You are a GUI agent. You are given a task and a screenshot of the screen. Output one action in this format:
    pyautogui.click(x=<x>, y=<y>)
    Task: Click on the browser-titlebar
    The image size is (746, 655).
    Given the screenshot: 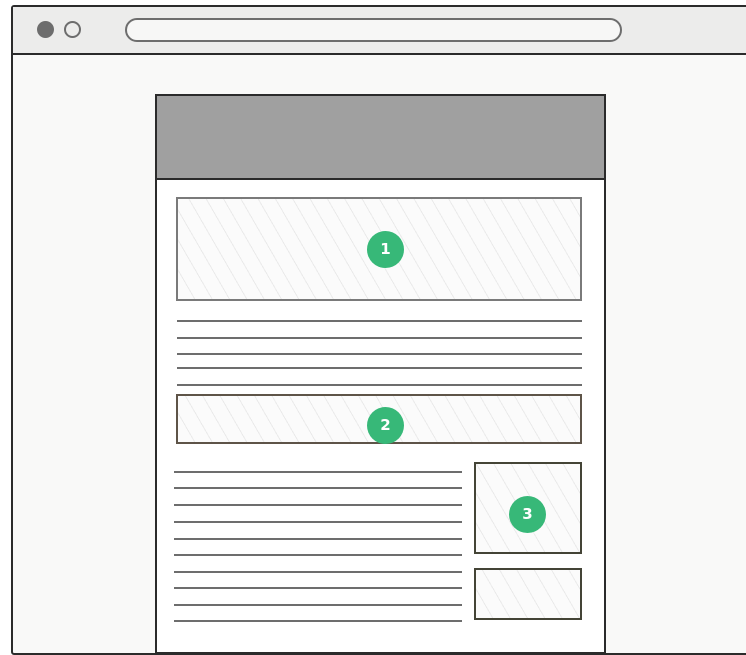 What is the action you would take?
    pyautogui.click(x=379, y=31)
    